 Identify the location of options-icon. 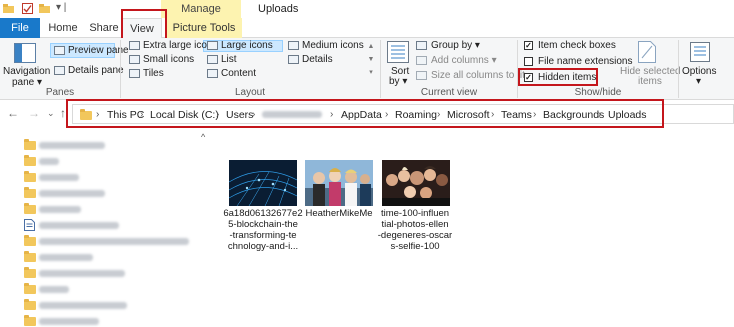
(700, 53).